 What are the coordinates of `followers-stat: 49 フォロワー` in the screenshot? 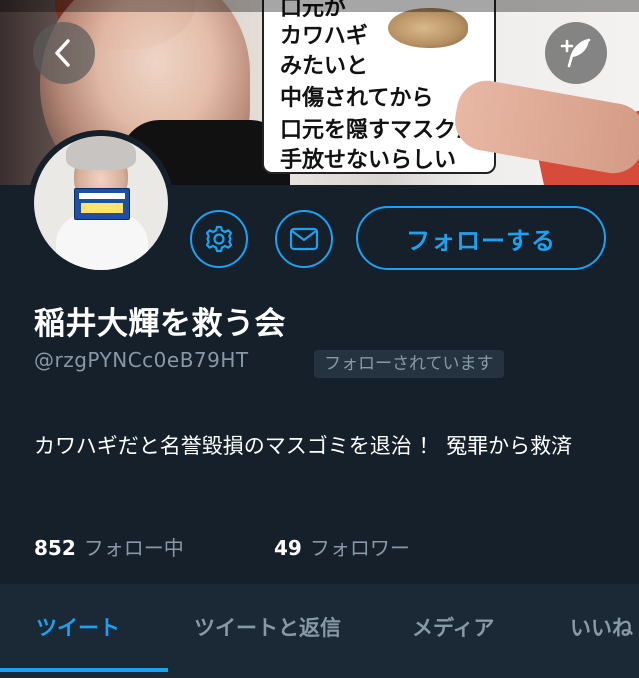 It's located at (342, 546).